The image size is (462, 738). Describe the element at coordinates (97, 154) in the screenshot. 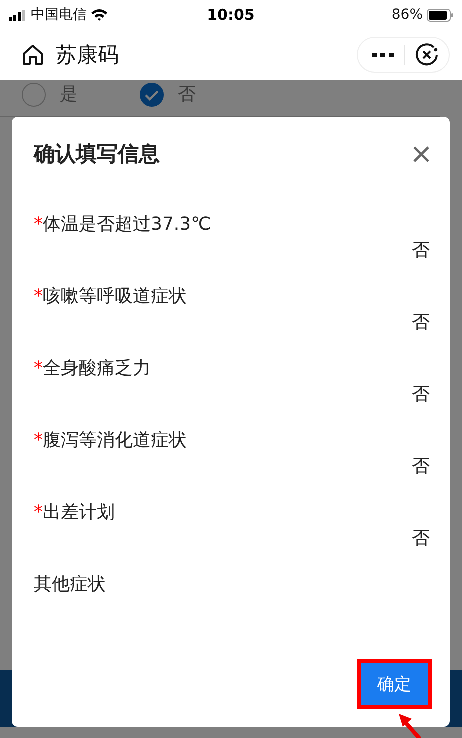

I see `dialog-title: 确认填写信息` at that location.